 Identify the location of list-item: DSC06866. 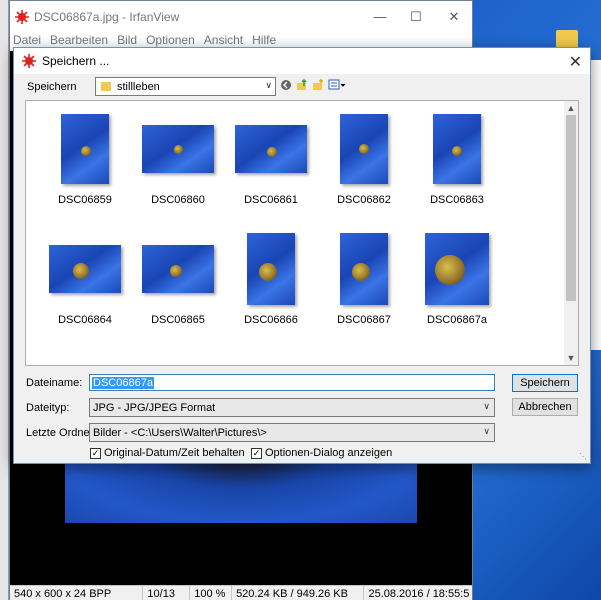
(271, 281).